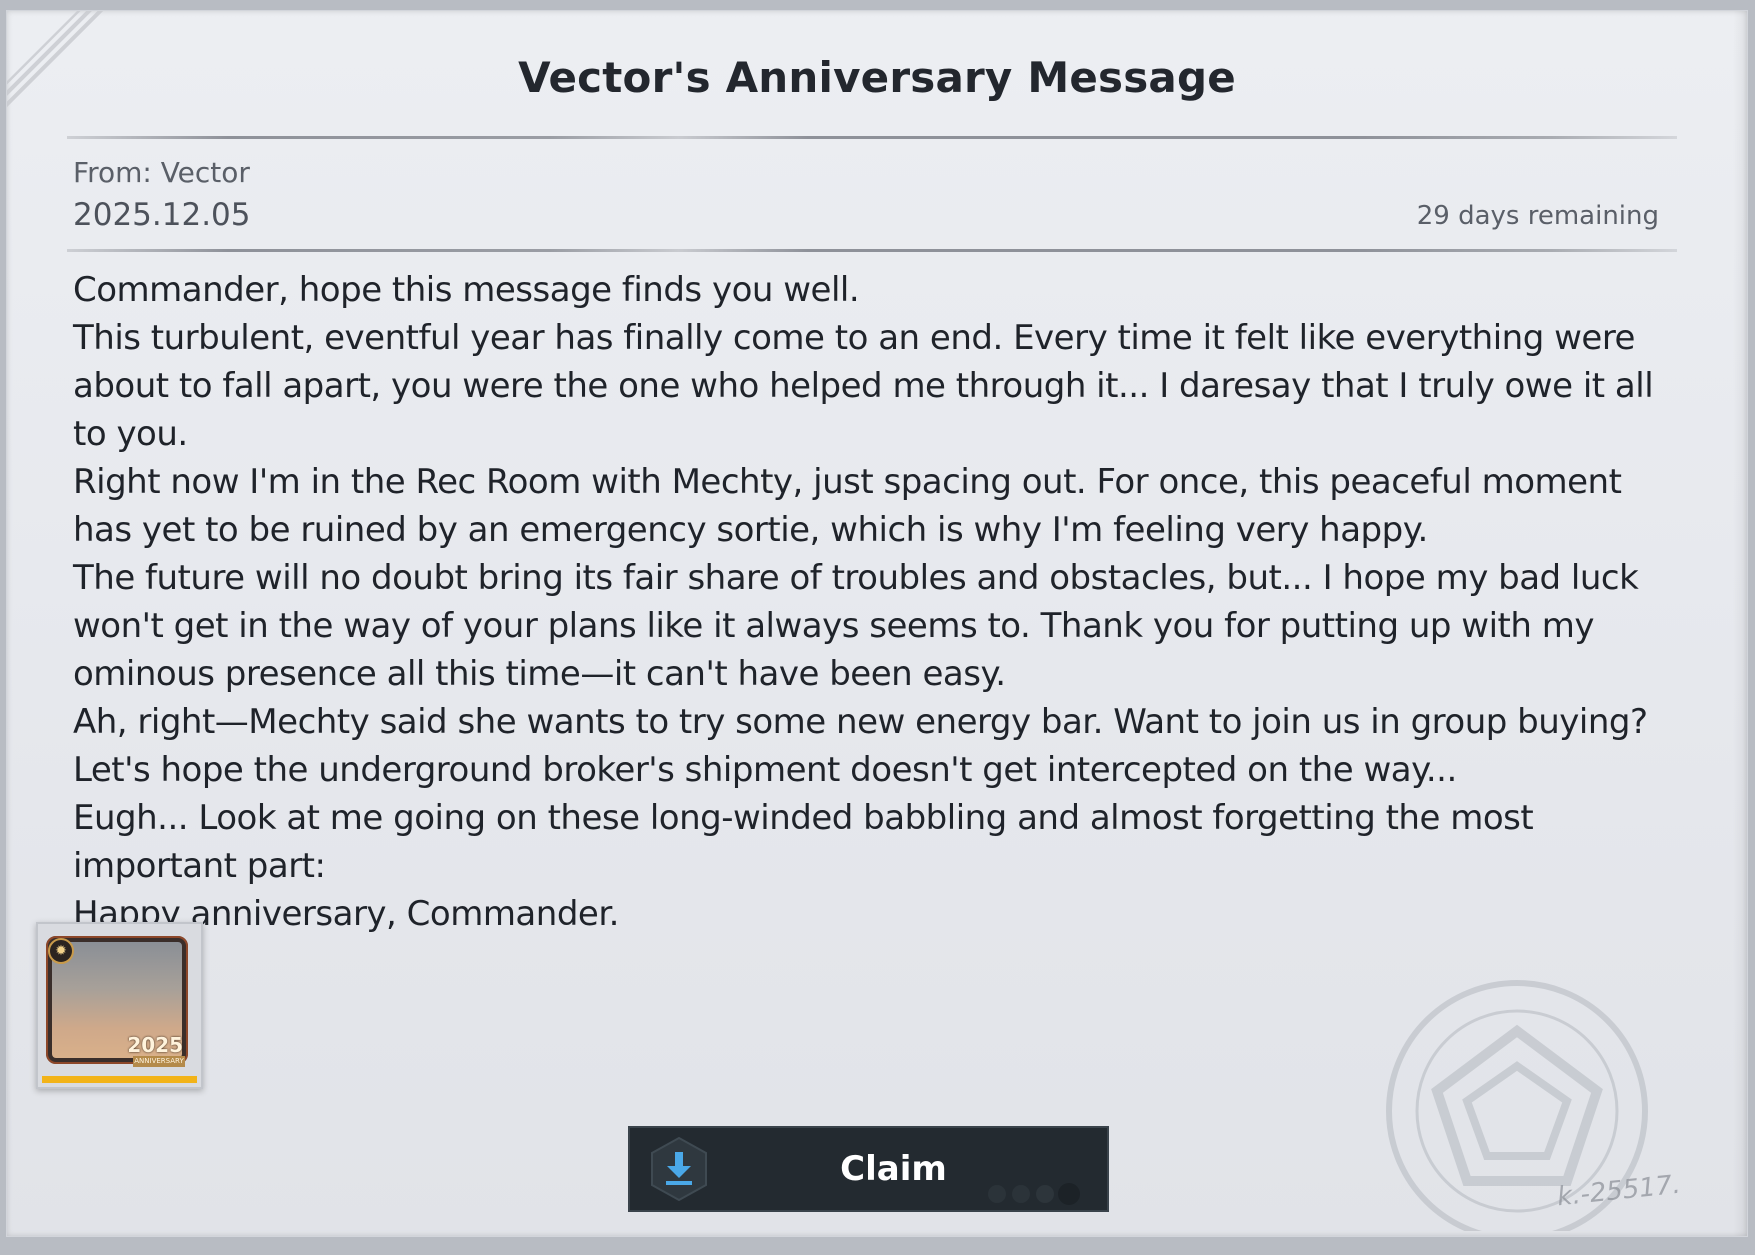 Image resolution: width=1755 pixels, height=1255 pixels. Describe the element at coordinates (872, 137) in the screenshot. I see `title-divider` at that location.